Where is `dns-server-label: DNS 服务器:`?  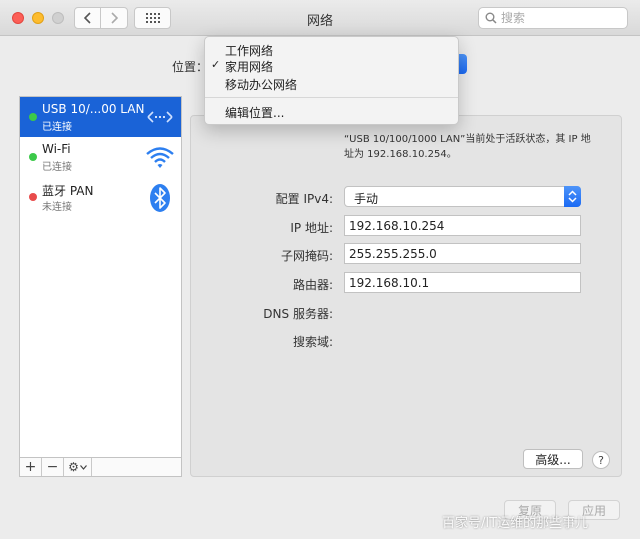 dns-server-label: DNS 服务器: is located at coordinates (298, 314).